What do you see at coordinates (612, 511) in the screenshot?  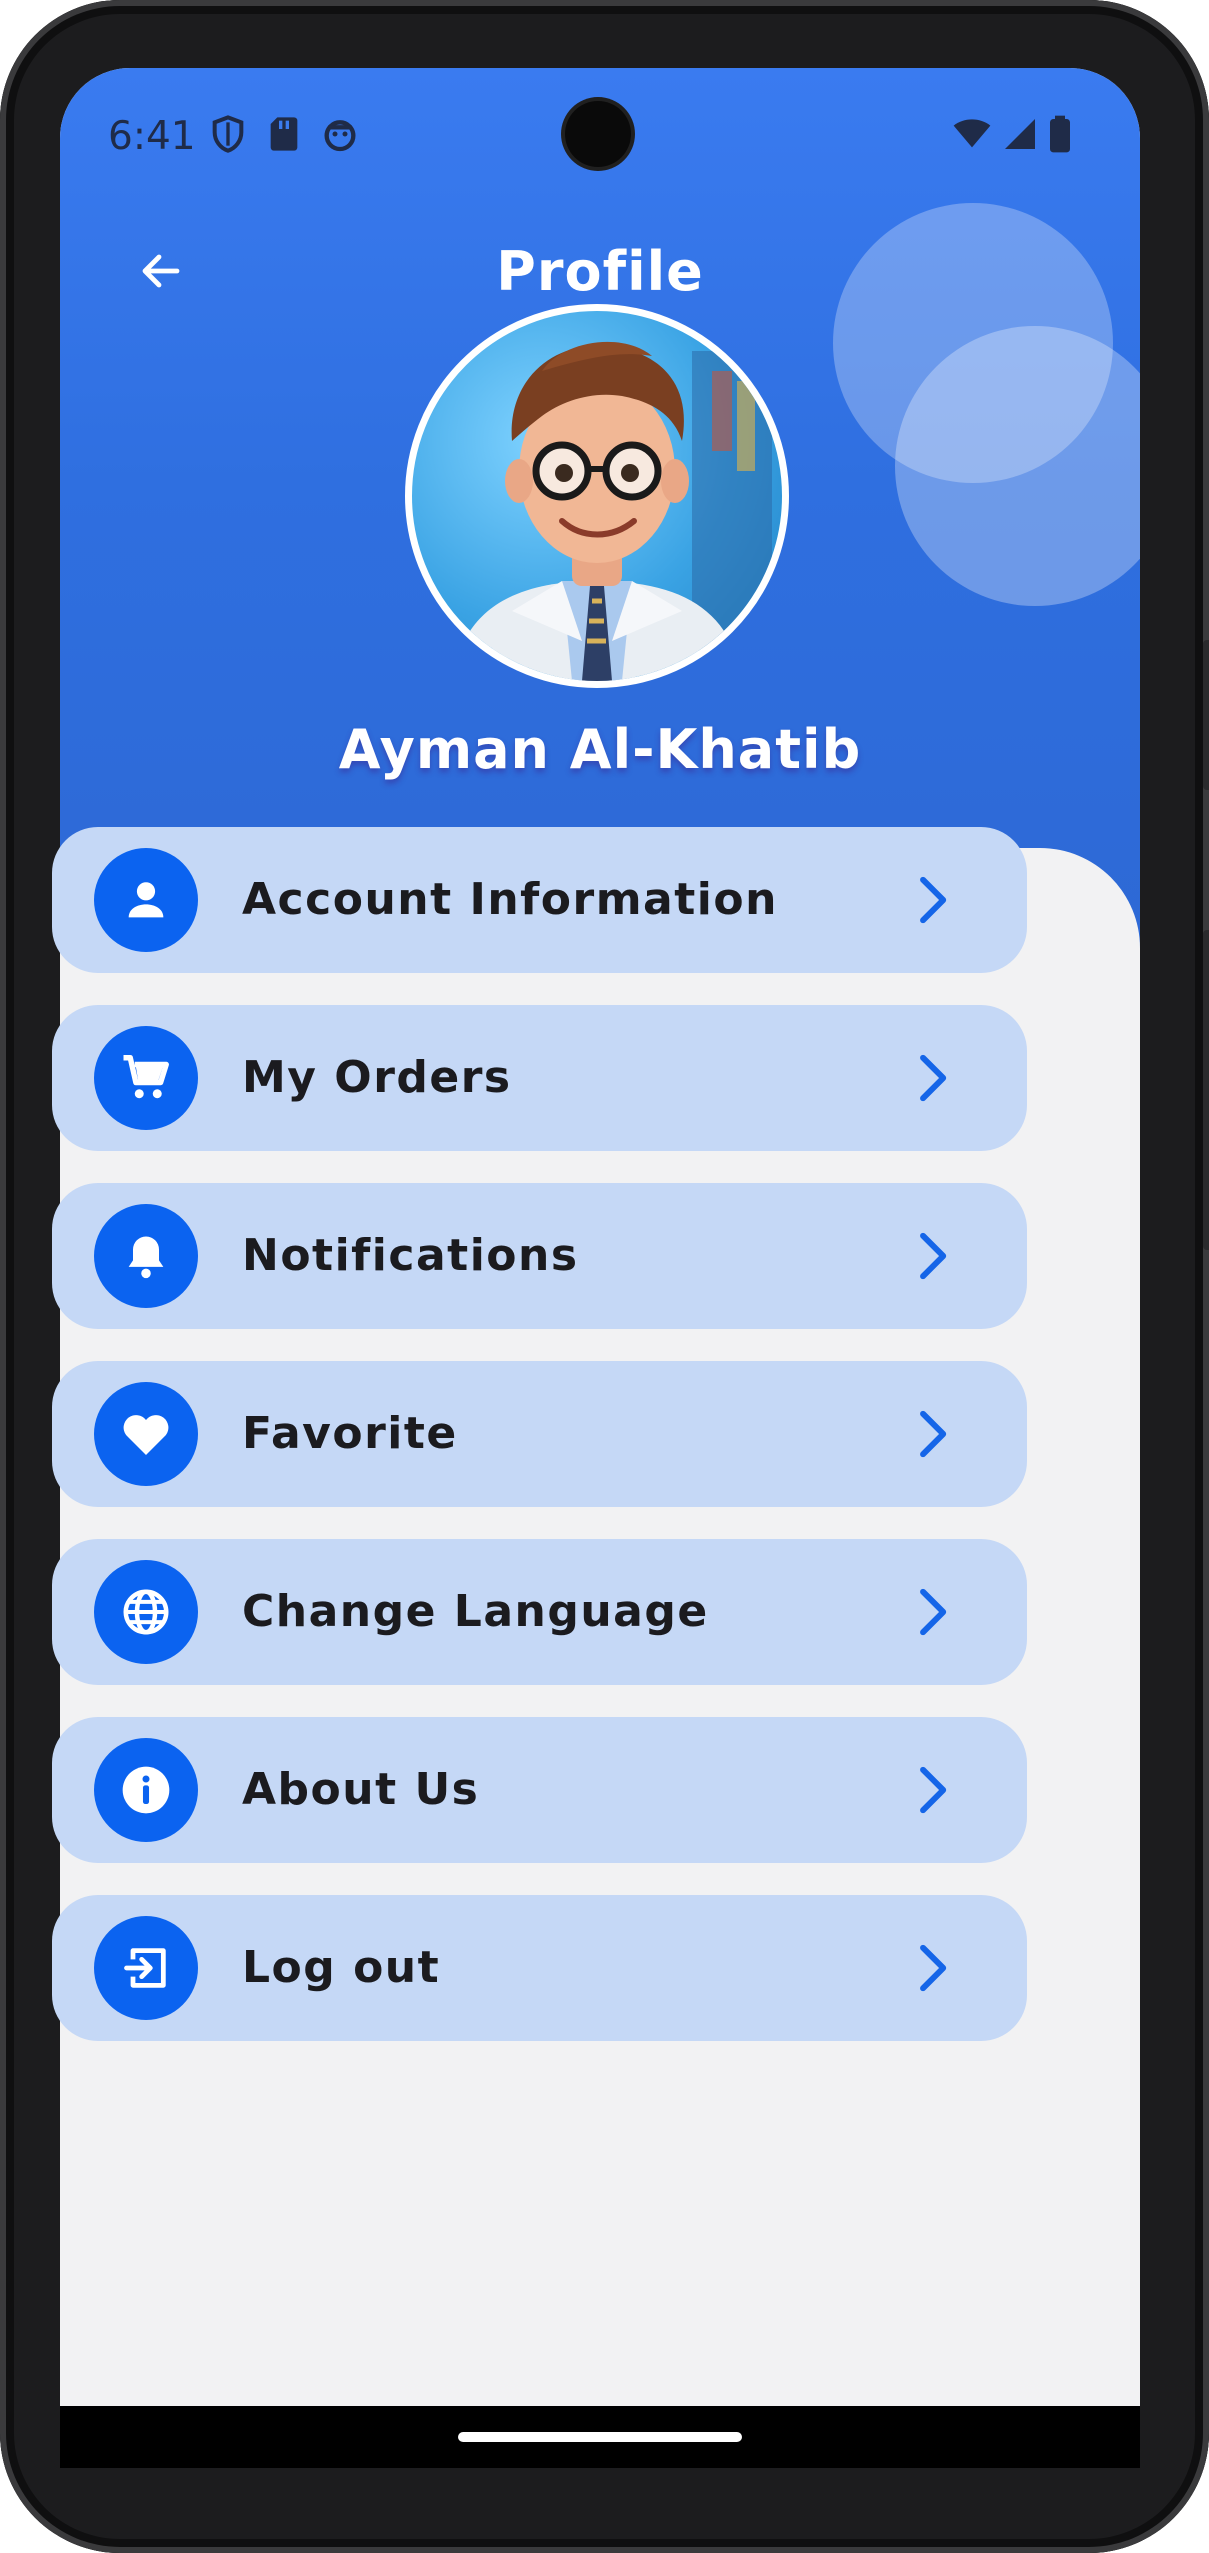 I see `avatar-illustration` at bounding box center [612, 511].